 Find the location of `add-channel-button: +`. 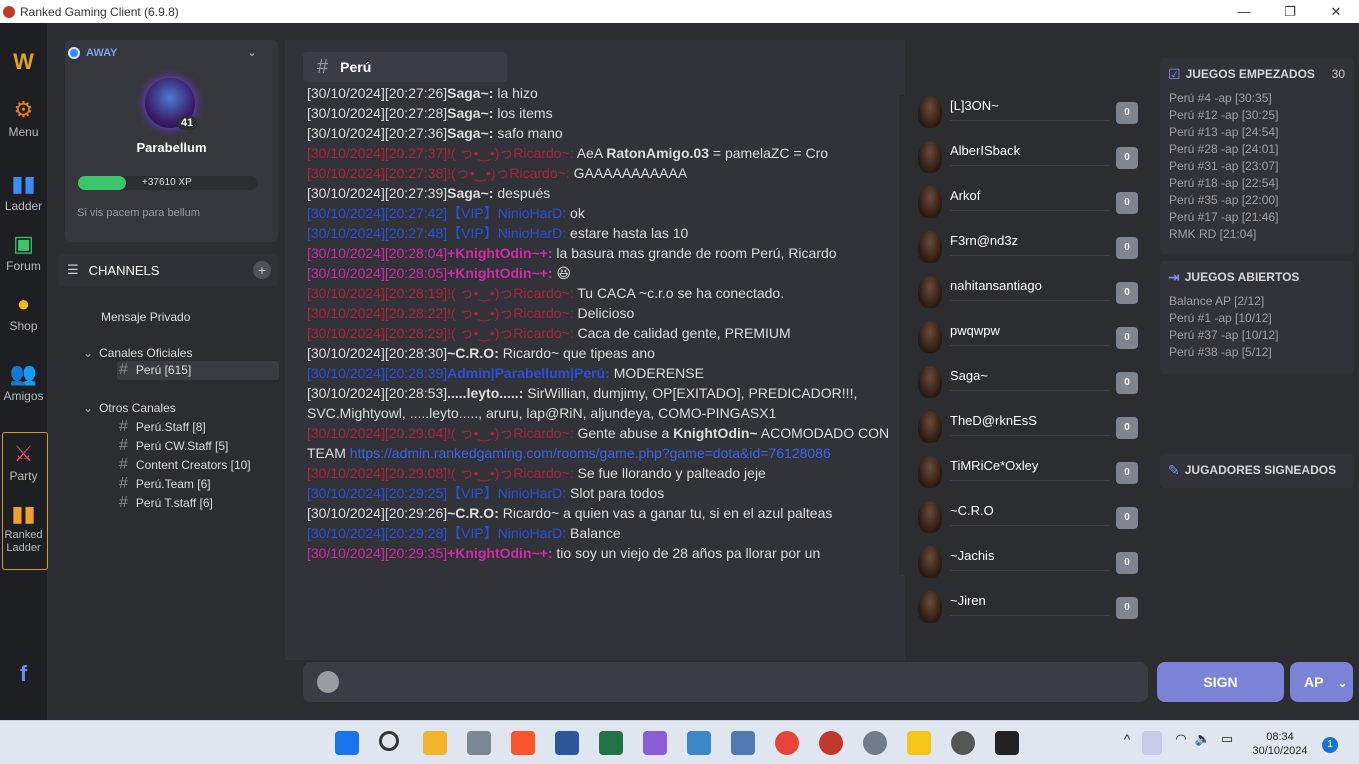

add-channel-button: + is located at coordinates (262, 270).